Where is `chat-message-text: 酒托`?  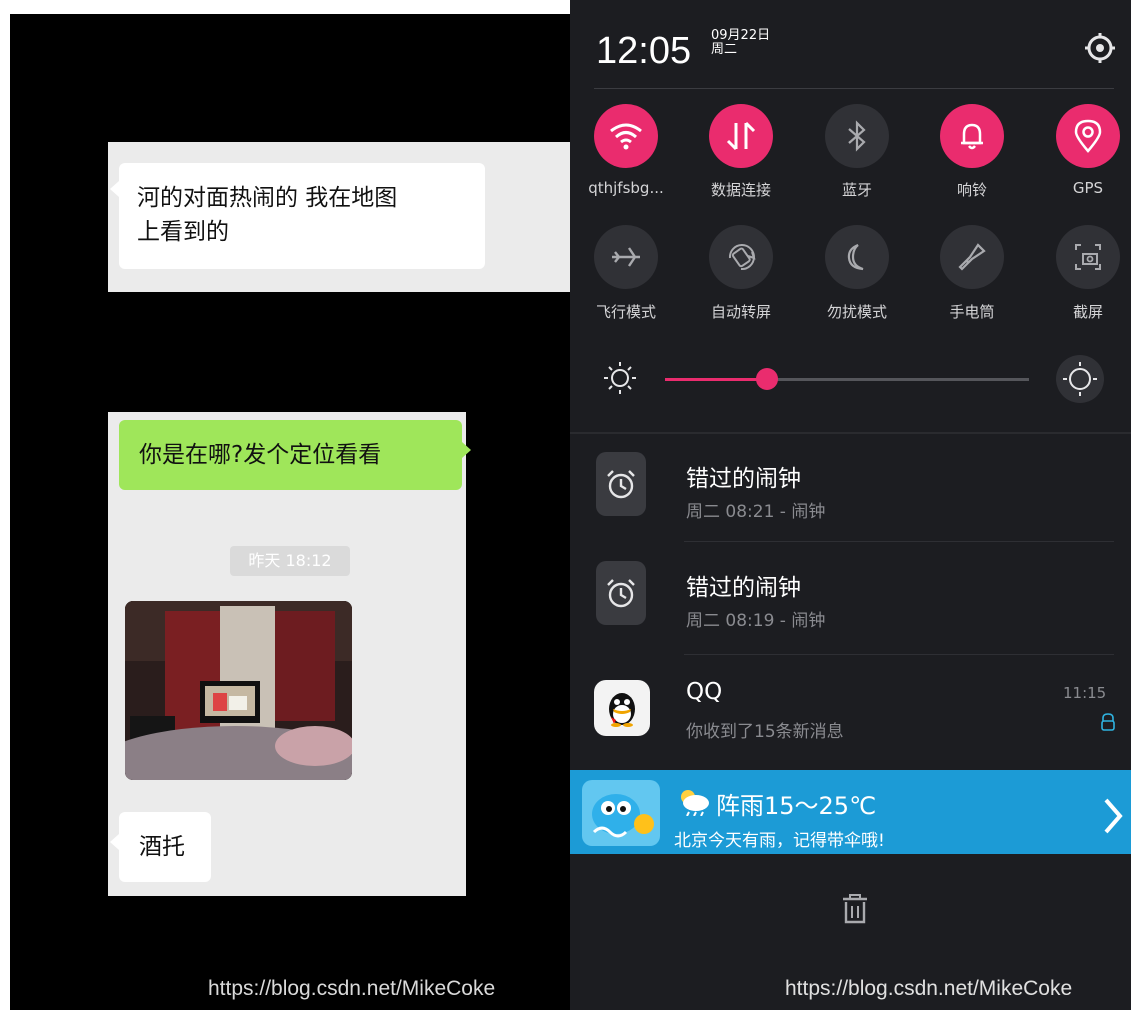
chat-message-text: 酒托 is located at coordinates (162, 847).